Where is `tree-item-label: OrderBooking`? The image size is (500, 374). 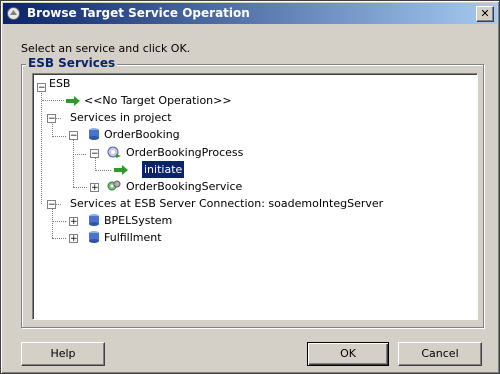 tree-item-label: OrderBooking is located at coordinates (142, 134).